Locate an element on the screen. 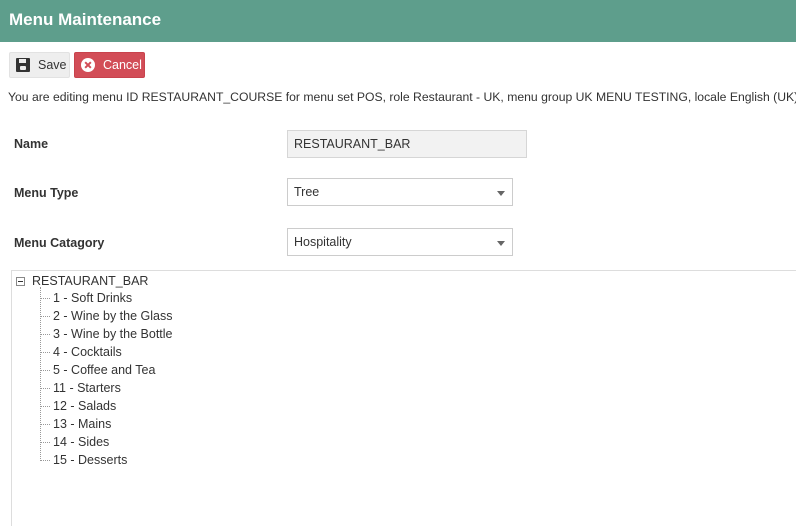  menu-type-select: Tree is located at coordinates (400, 192).